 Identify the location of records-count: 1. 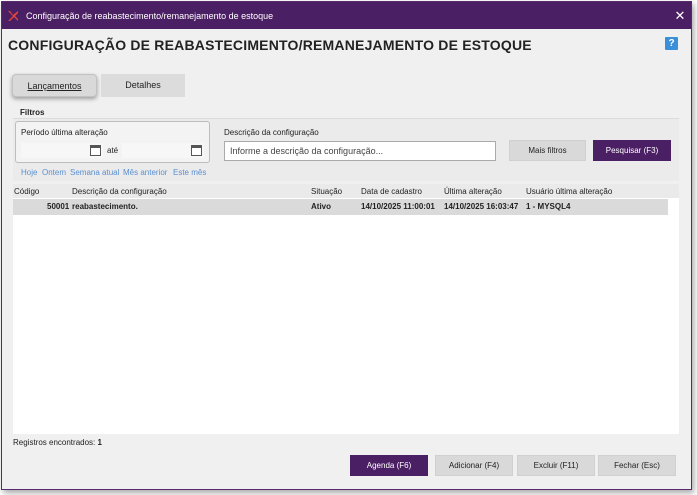
(99, 442).